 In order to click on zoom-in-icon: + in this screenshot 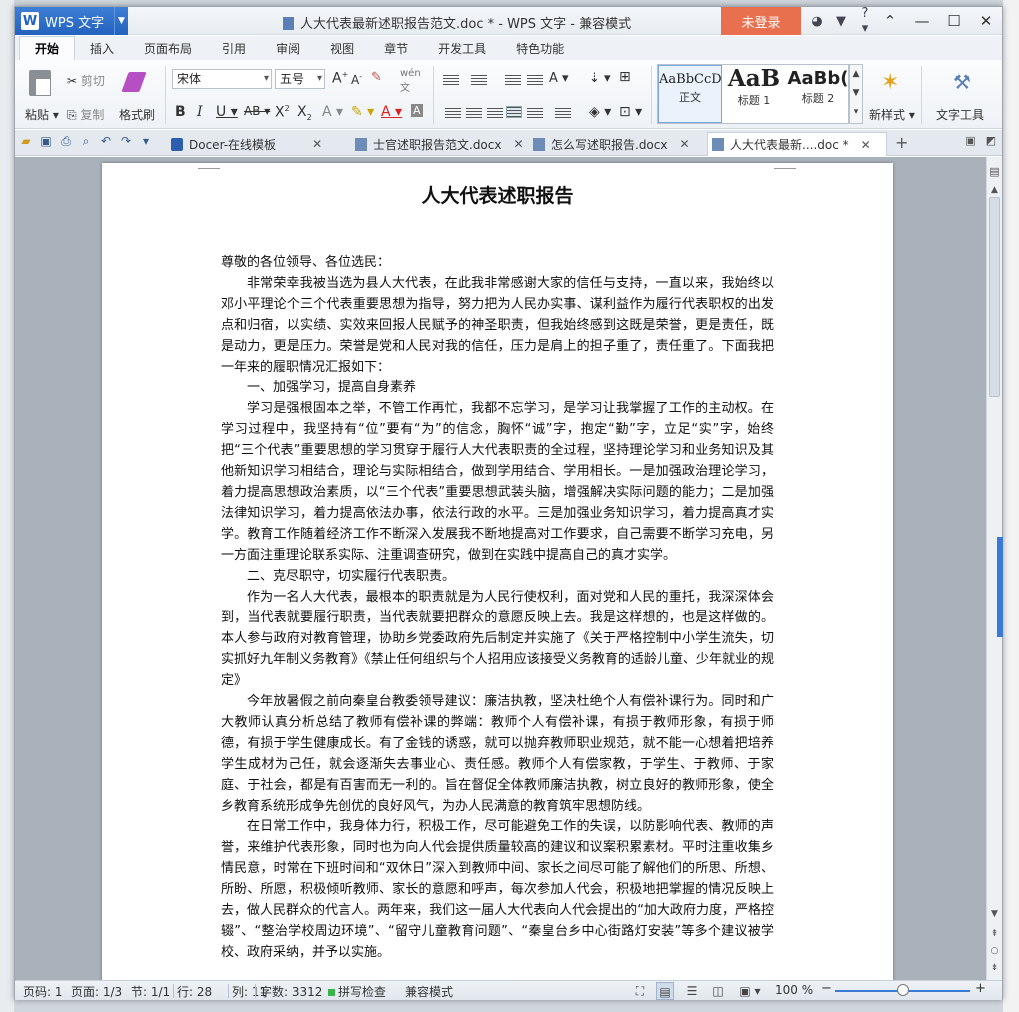, I will do `click(980, 988)`.